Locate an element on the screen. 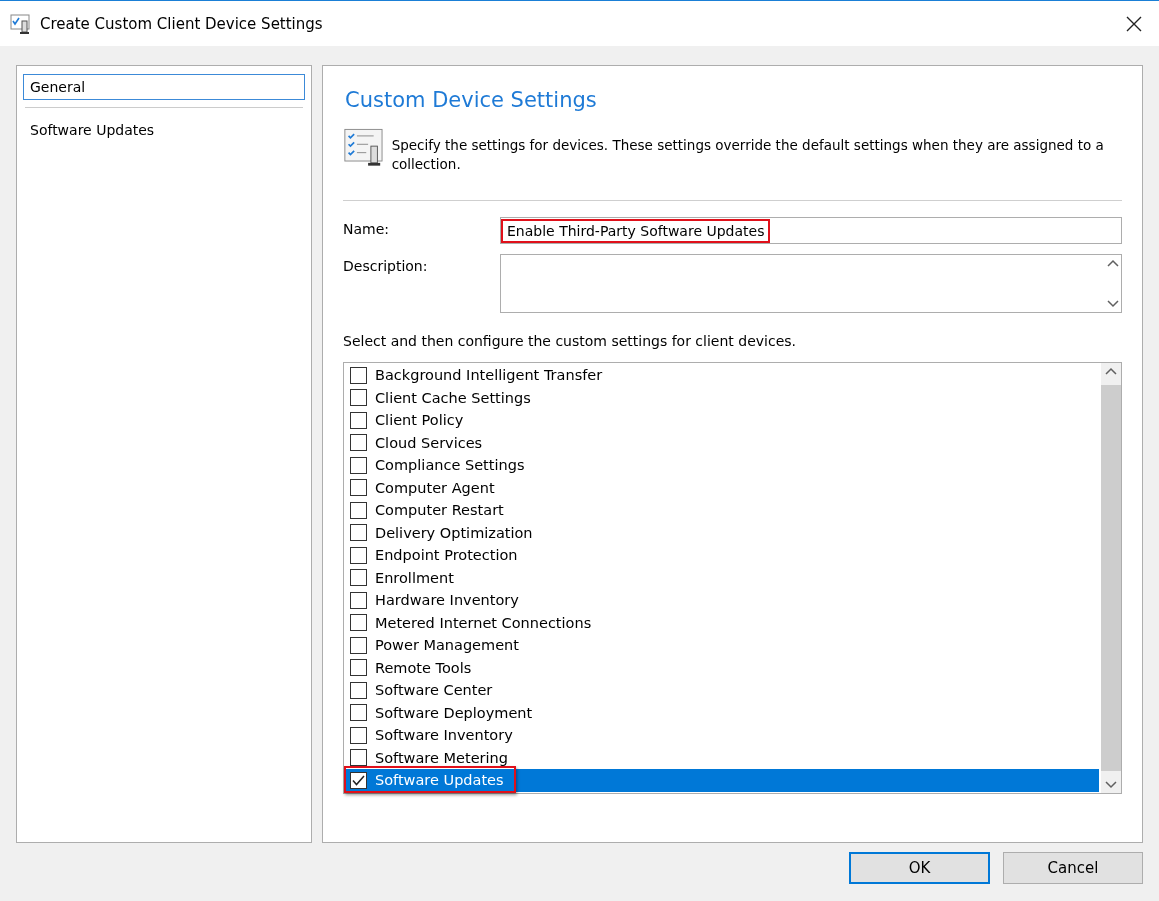  navigation-item: General is located at coordinates (164, 87).